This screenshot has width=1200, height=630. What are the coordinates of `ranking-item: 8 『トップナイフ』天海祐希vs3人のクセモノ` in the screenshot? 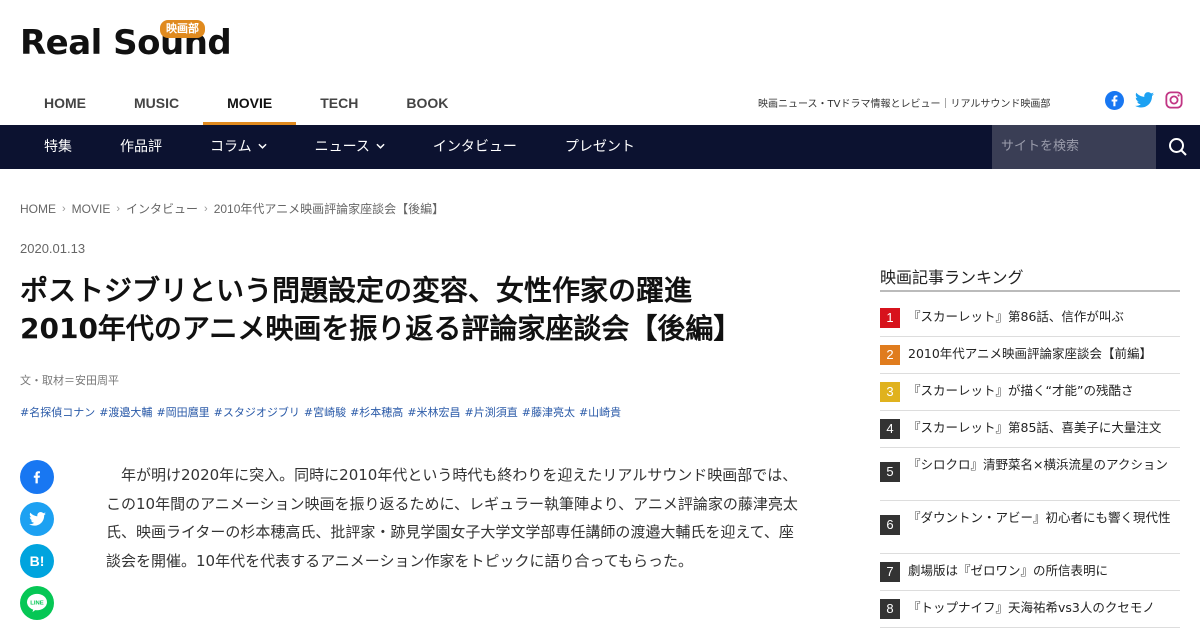 It's located at (1030, 609).